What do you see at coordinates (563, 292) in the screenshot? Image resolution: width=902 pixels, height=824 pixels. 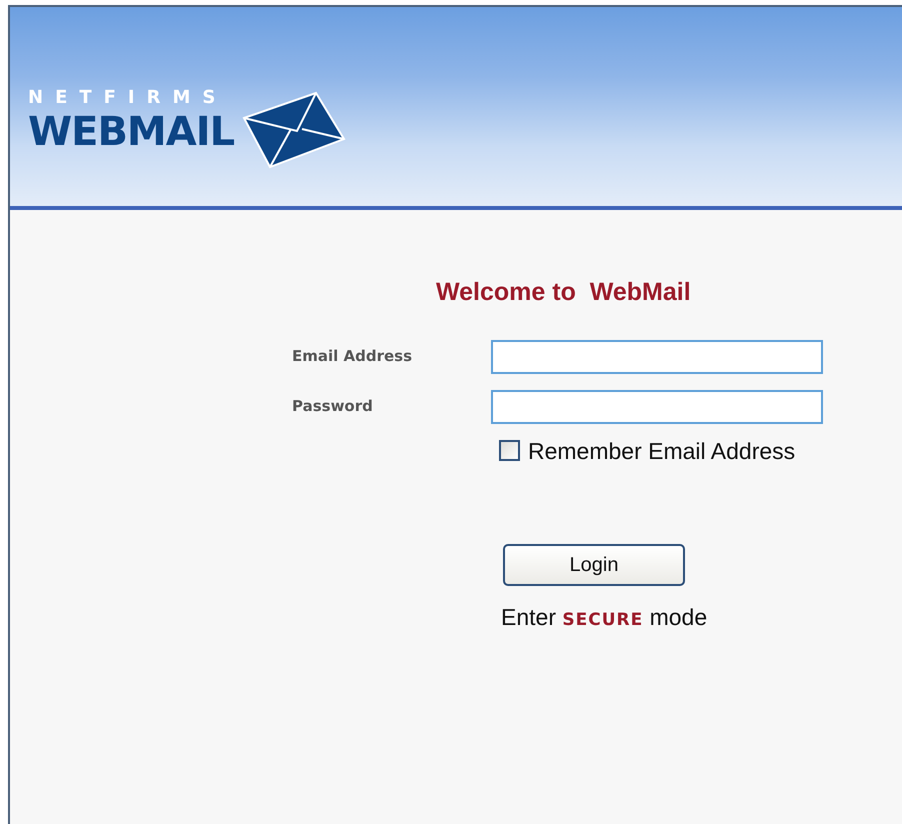 I see `welcome-heading: Welcome to WebMail` at bounding box center [563, 292].